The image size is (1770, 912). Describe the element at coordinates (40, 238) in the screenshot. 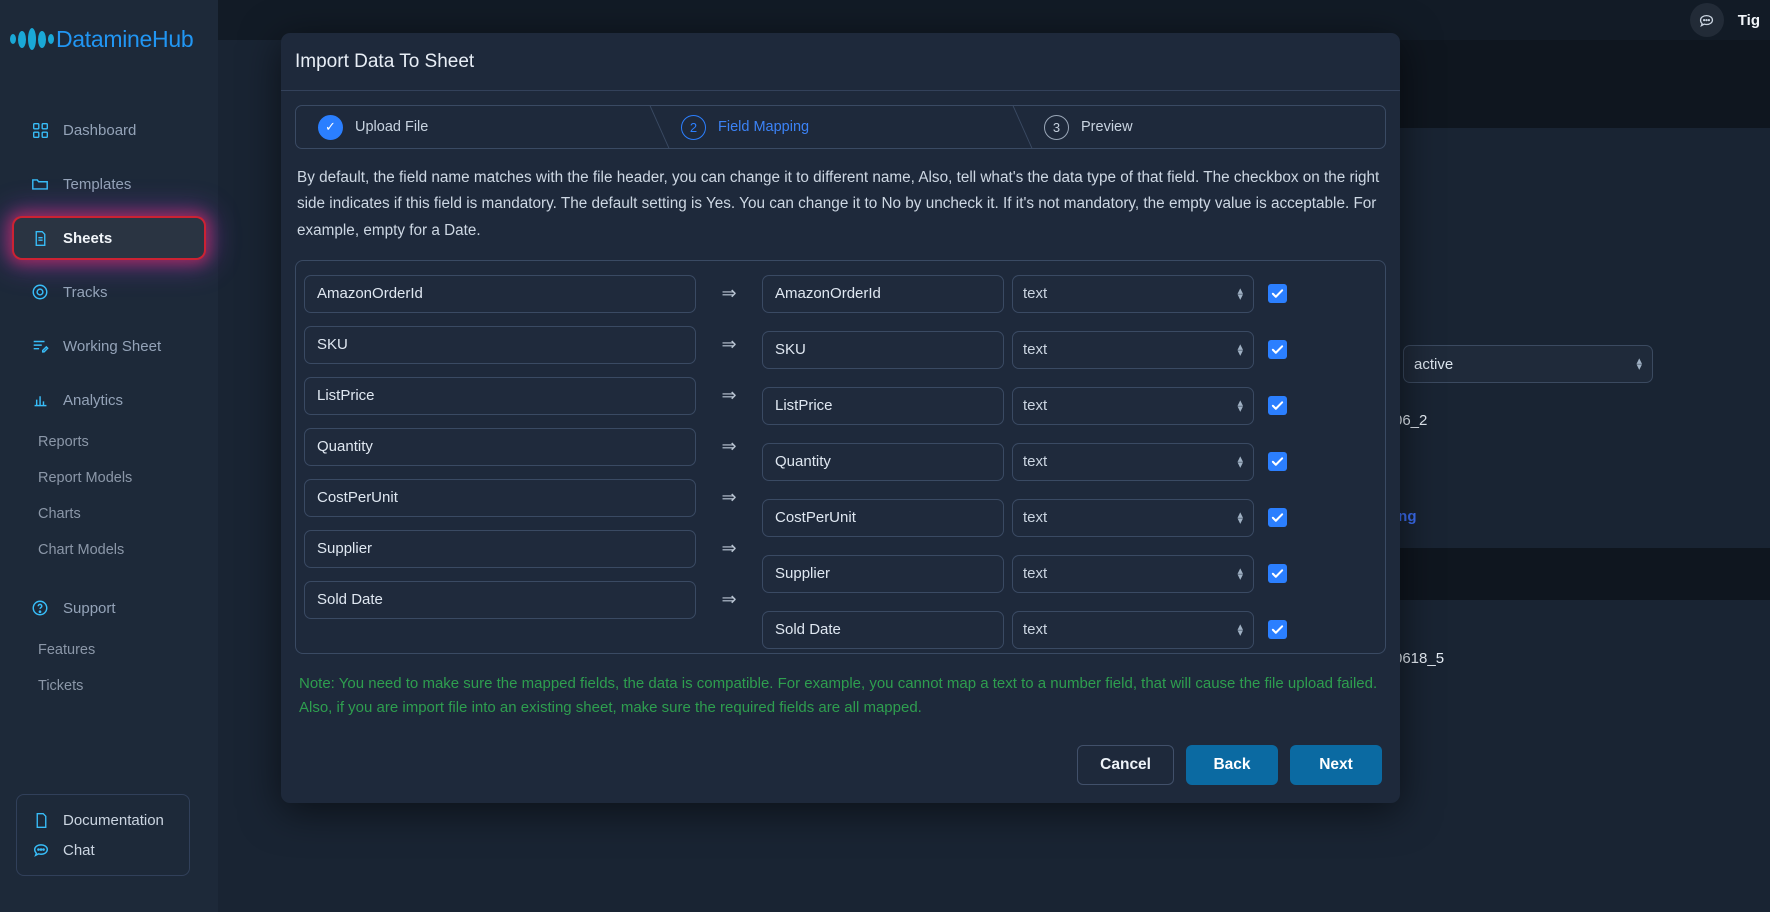

I see `document-icon` at that location.